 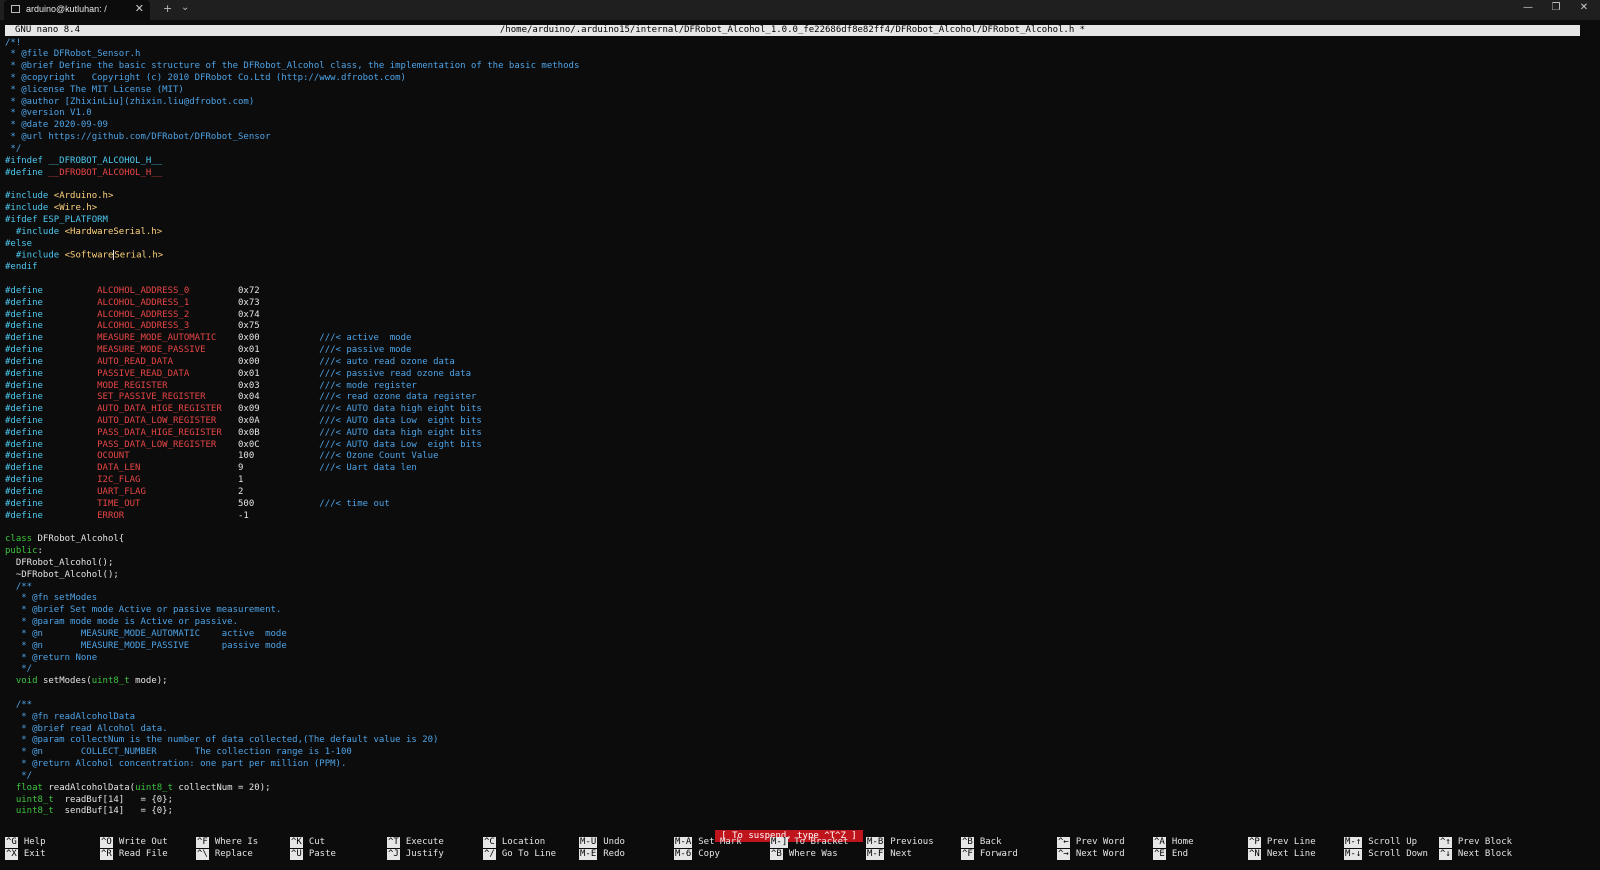 What do you see at coordinates (1445, 854) in the screenshot?
I see `shortcut-key: ^↓` at bounding box center [1445, 854].